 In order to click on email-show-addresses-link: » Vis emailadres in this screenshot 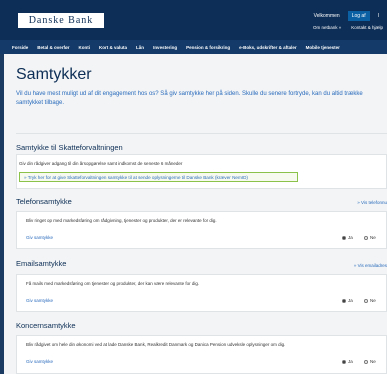, I will do `click(370, 265)`.